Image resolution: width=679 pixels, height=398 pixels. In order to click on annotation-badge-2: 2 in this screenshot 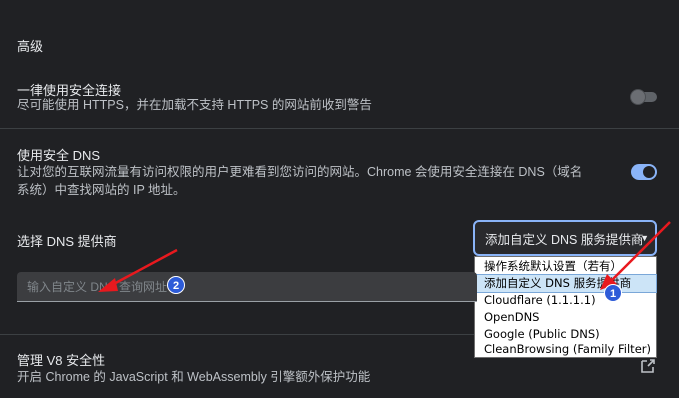, I will do `click(176, 285)`.